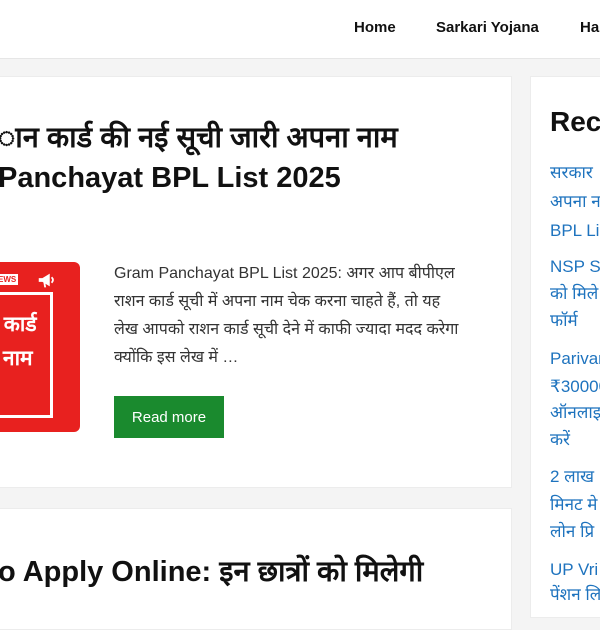 The width and height of the screenshot is (600, 630). I want to click on recent-post-link-line: BPL Li, so click(574, 230).